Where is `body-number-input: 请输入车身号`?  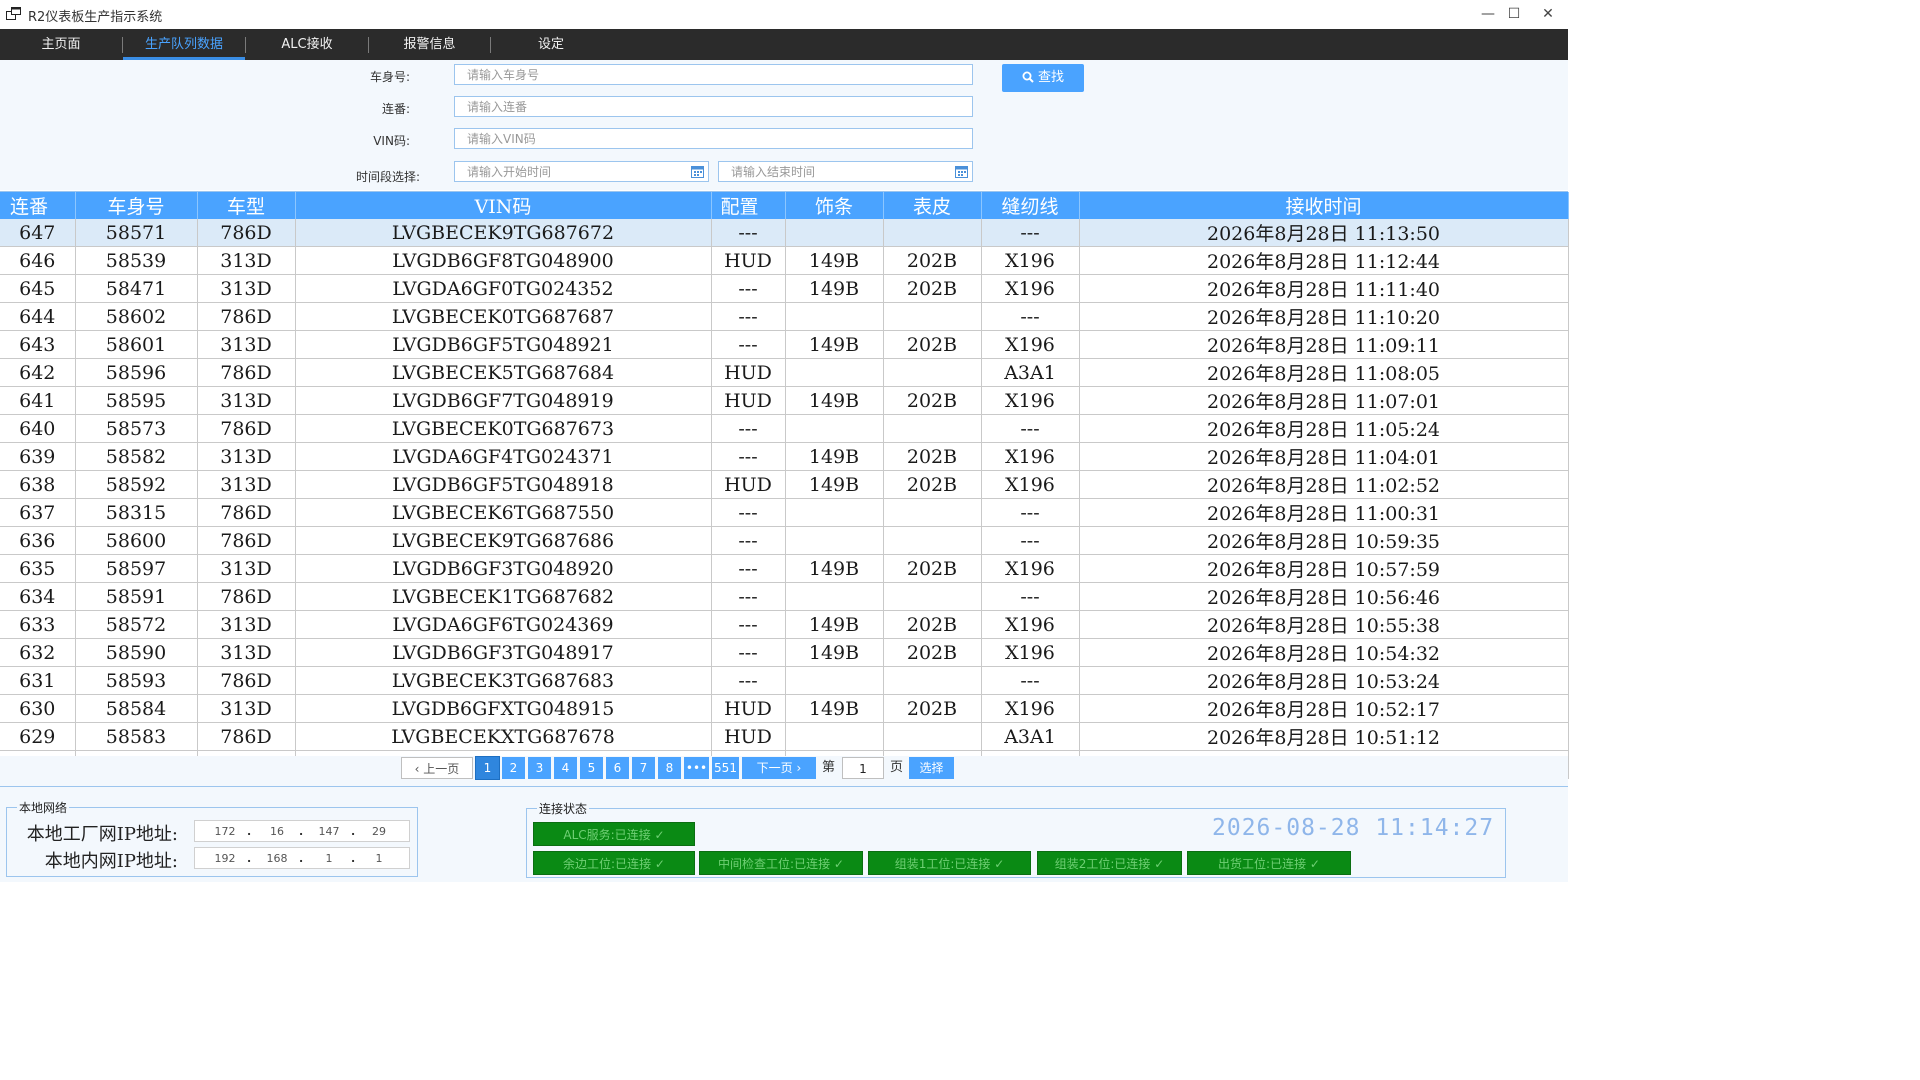 body-number-input: 请输入车身号 is located at coordinates (713, 74).